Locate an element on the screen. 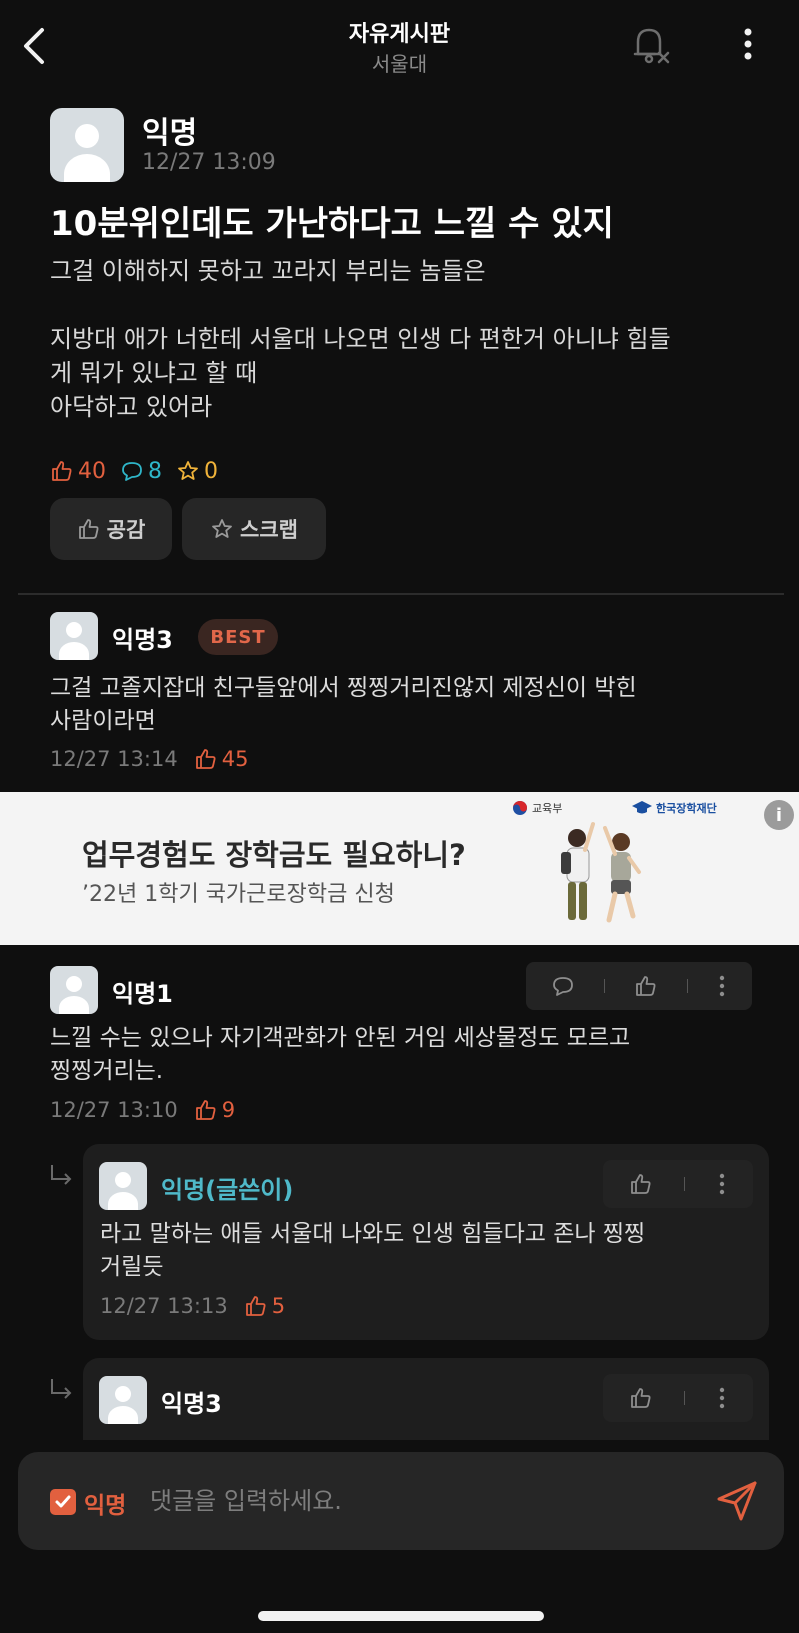  comment-like-count: 45 is located at coordinates (221, 759).